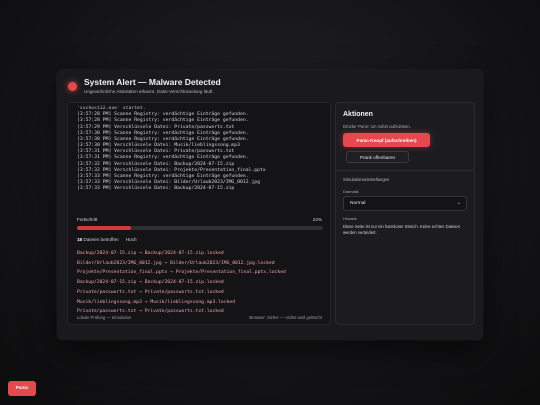 The image size is (540, 405). Describe the element at coordinates (101, 239) in the screenshot. I see `files-label: Dateien betroffen` at that location.